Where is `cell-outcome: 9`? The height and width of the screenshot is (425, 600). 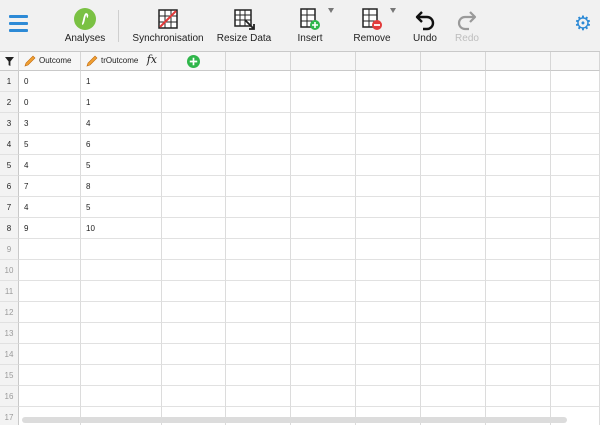
cell-outcome: 9 is located at coordinates (50, 228).